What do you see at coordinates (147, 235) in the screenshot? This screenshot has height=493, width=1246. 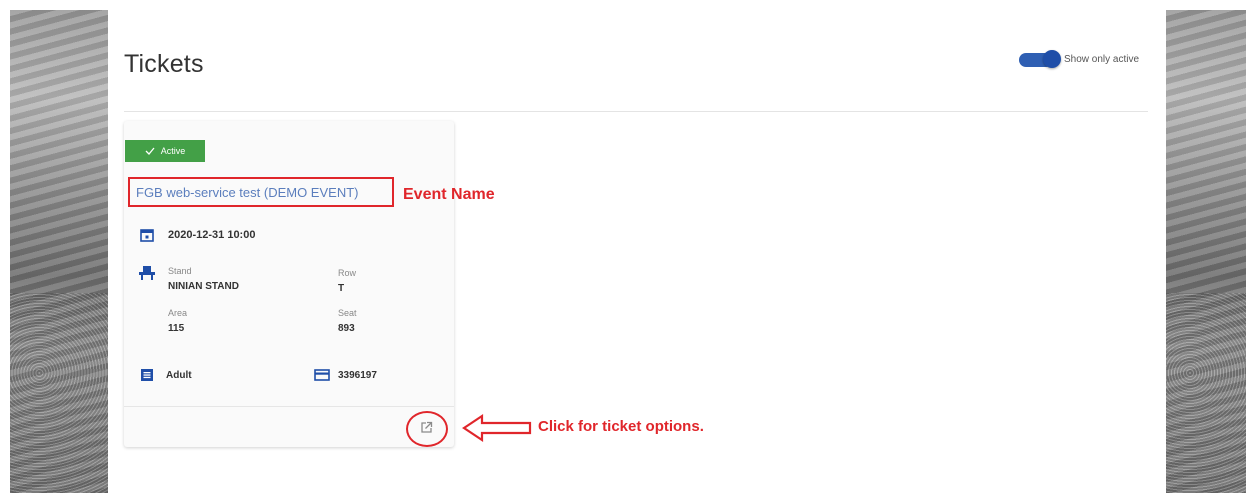 I see `calendar-icon` at bounding box center [147, 235].